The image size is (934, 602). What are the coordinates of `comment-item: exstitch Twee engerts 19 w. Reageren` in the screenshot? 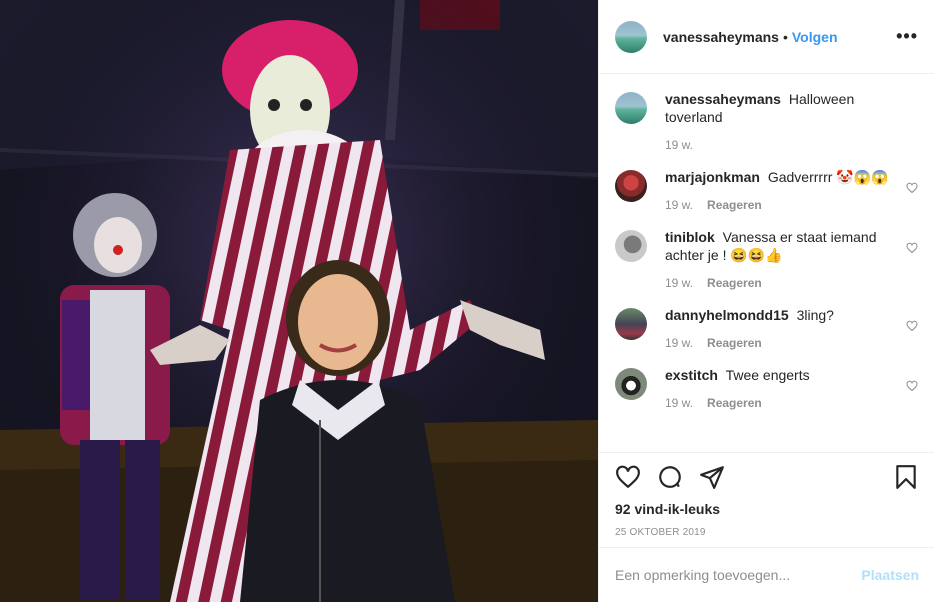 It's located at (766, 388).